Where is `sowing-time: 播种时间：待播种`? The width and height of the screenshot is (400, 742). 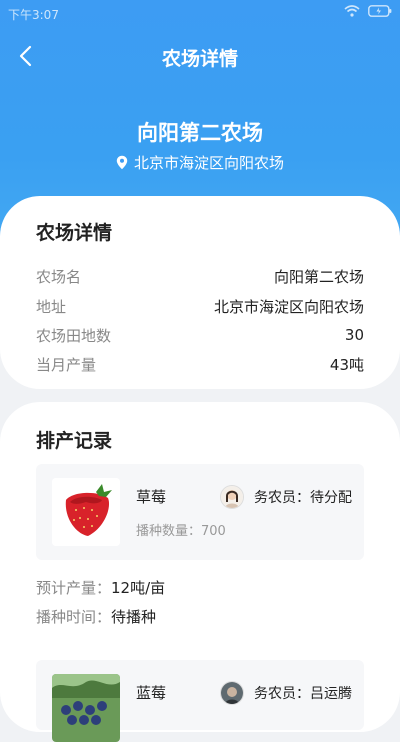
sowing-time: 播种时间：待播种 is located at coordinates (96, 617).